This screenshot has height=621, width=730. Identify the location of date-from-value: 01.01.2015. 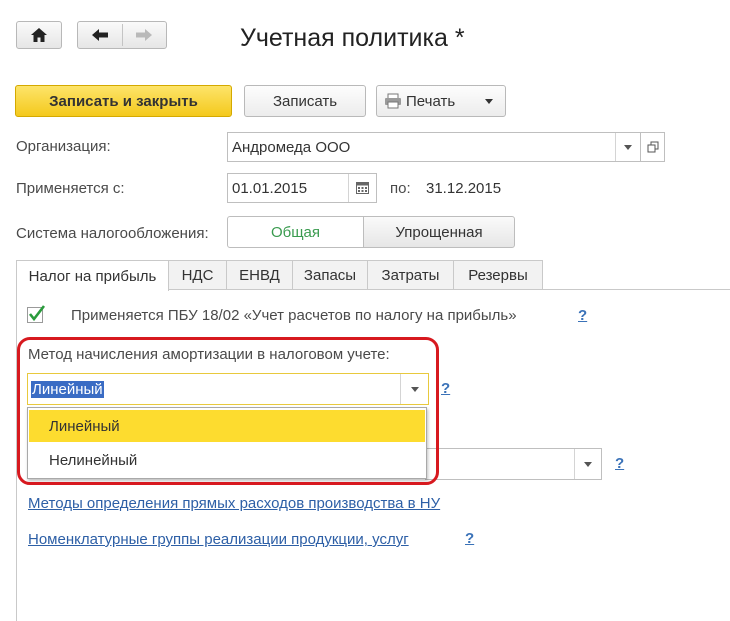
(270, 188).